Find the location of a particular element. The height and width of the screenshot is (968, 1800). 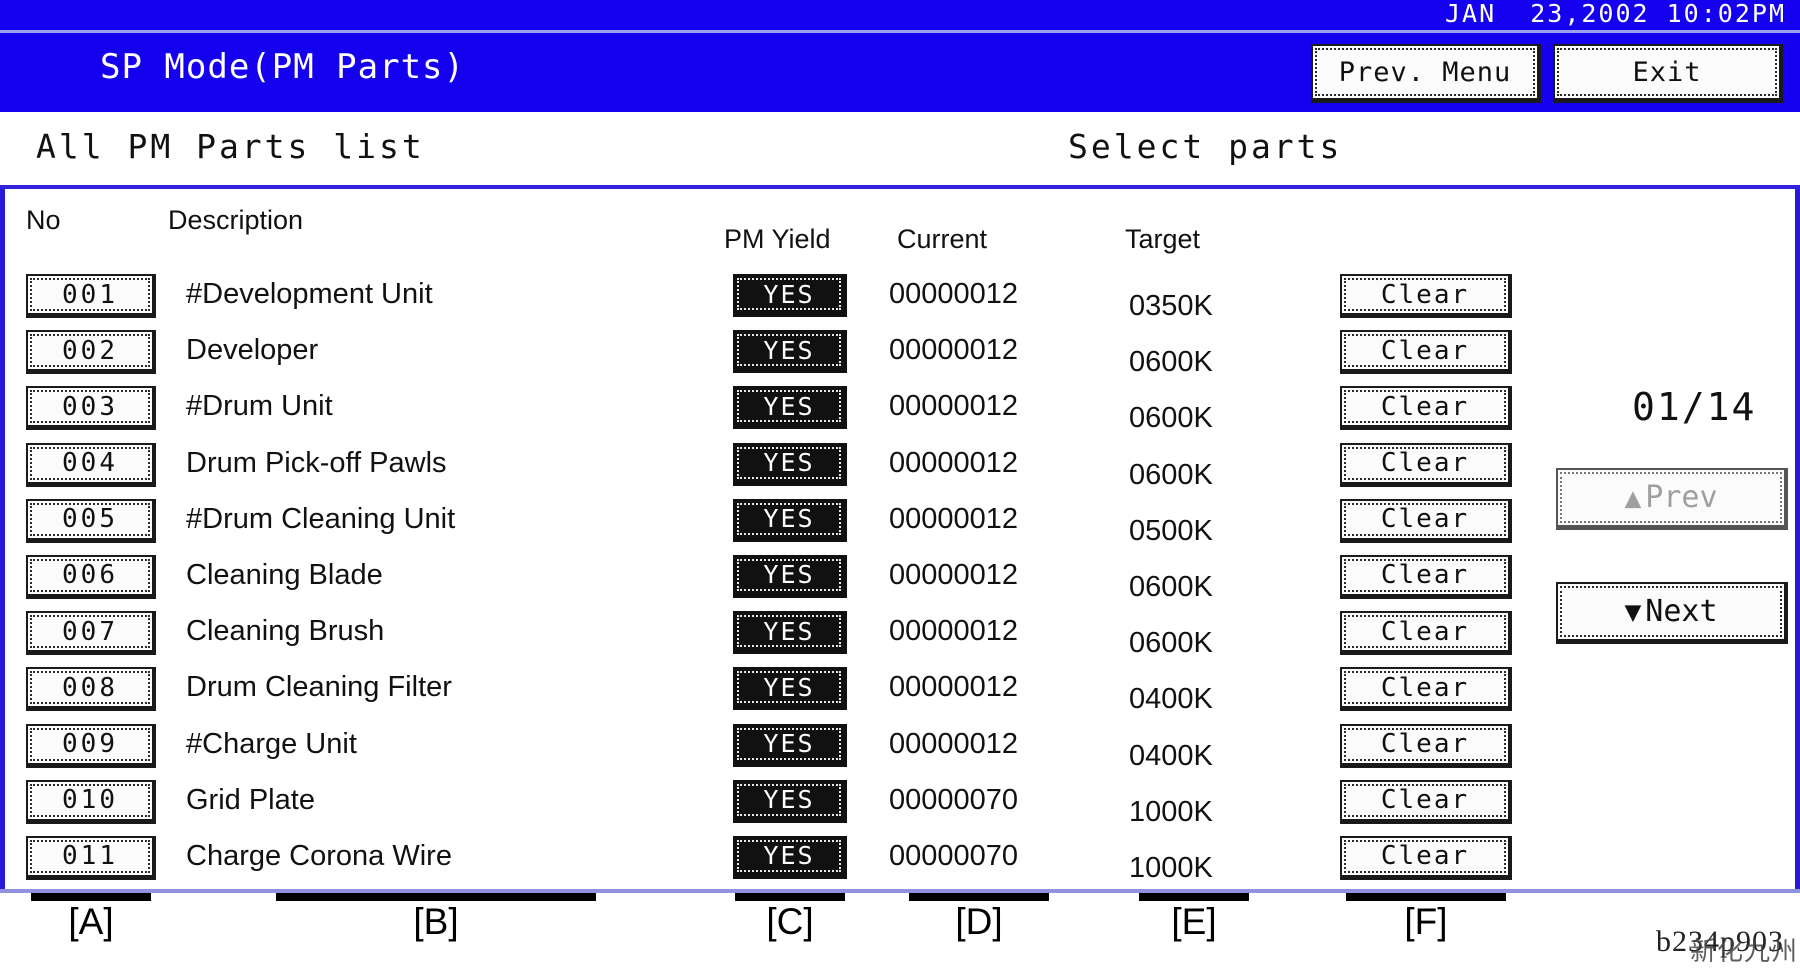

part-no-label: 005 is located at coordinates (90, 519).